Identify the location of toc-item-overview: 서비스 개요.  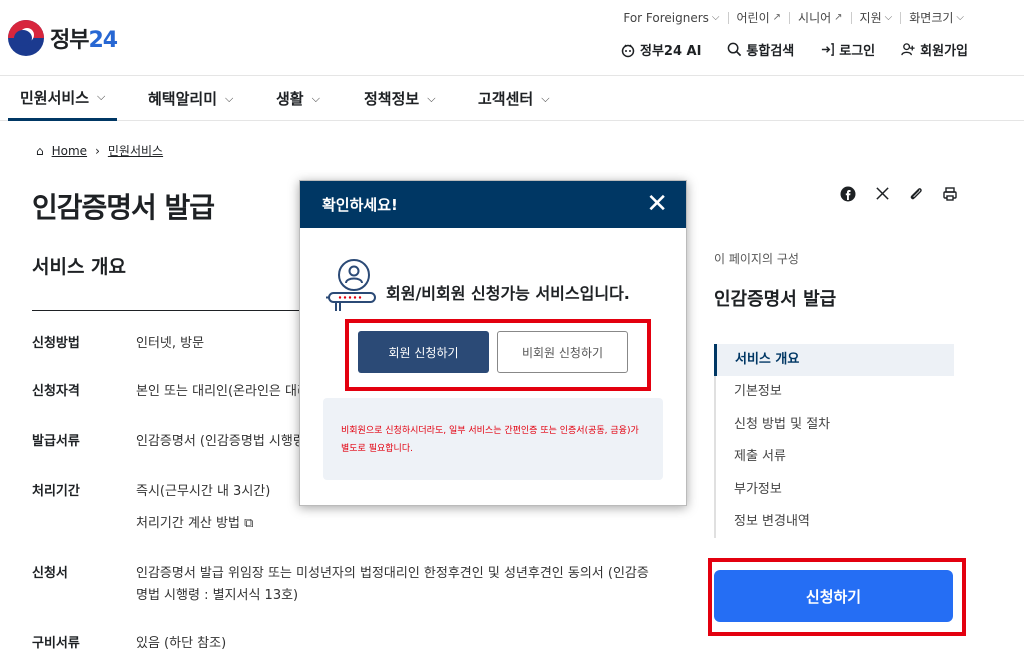
(834, 360).